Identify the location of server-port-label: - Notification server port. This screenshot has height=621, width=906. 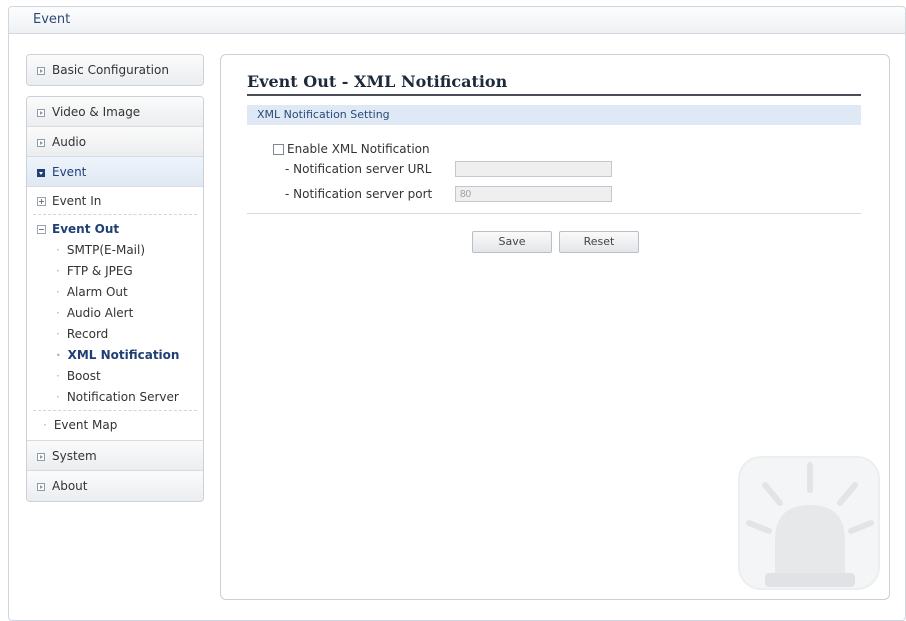
(359, 194).